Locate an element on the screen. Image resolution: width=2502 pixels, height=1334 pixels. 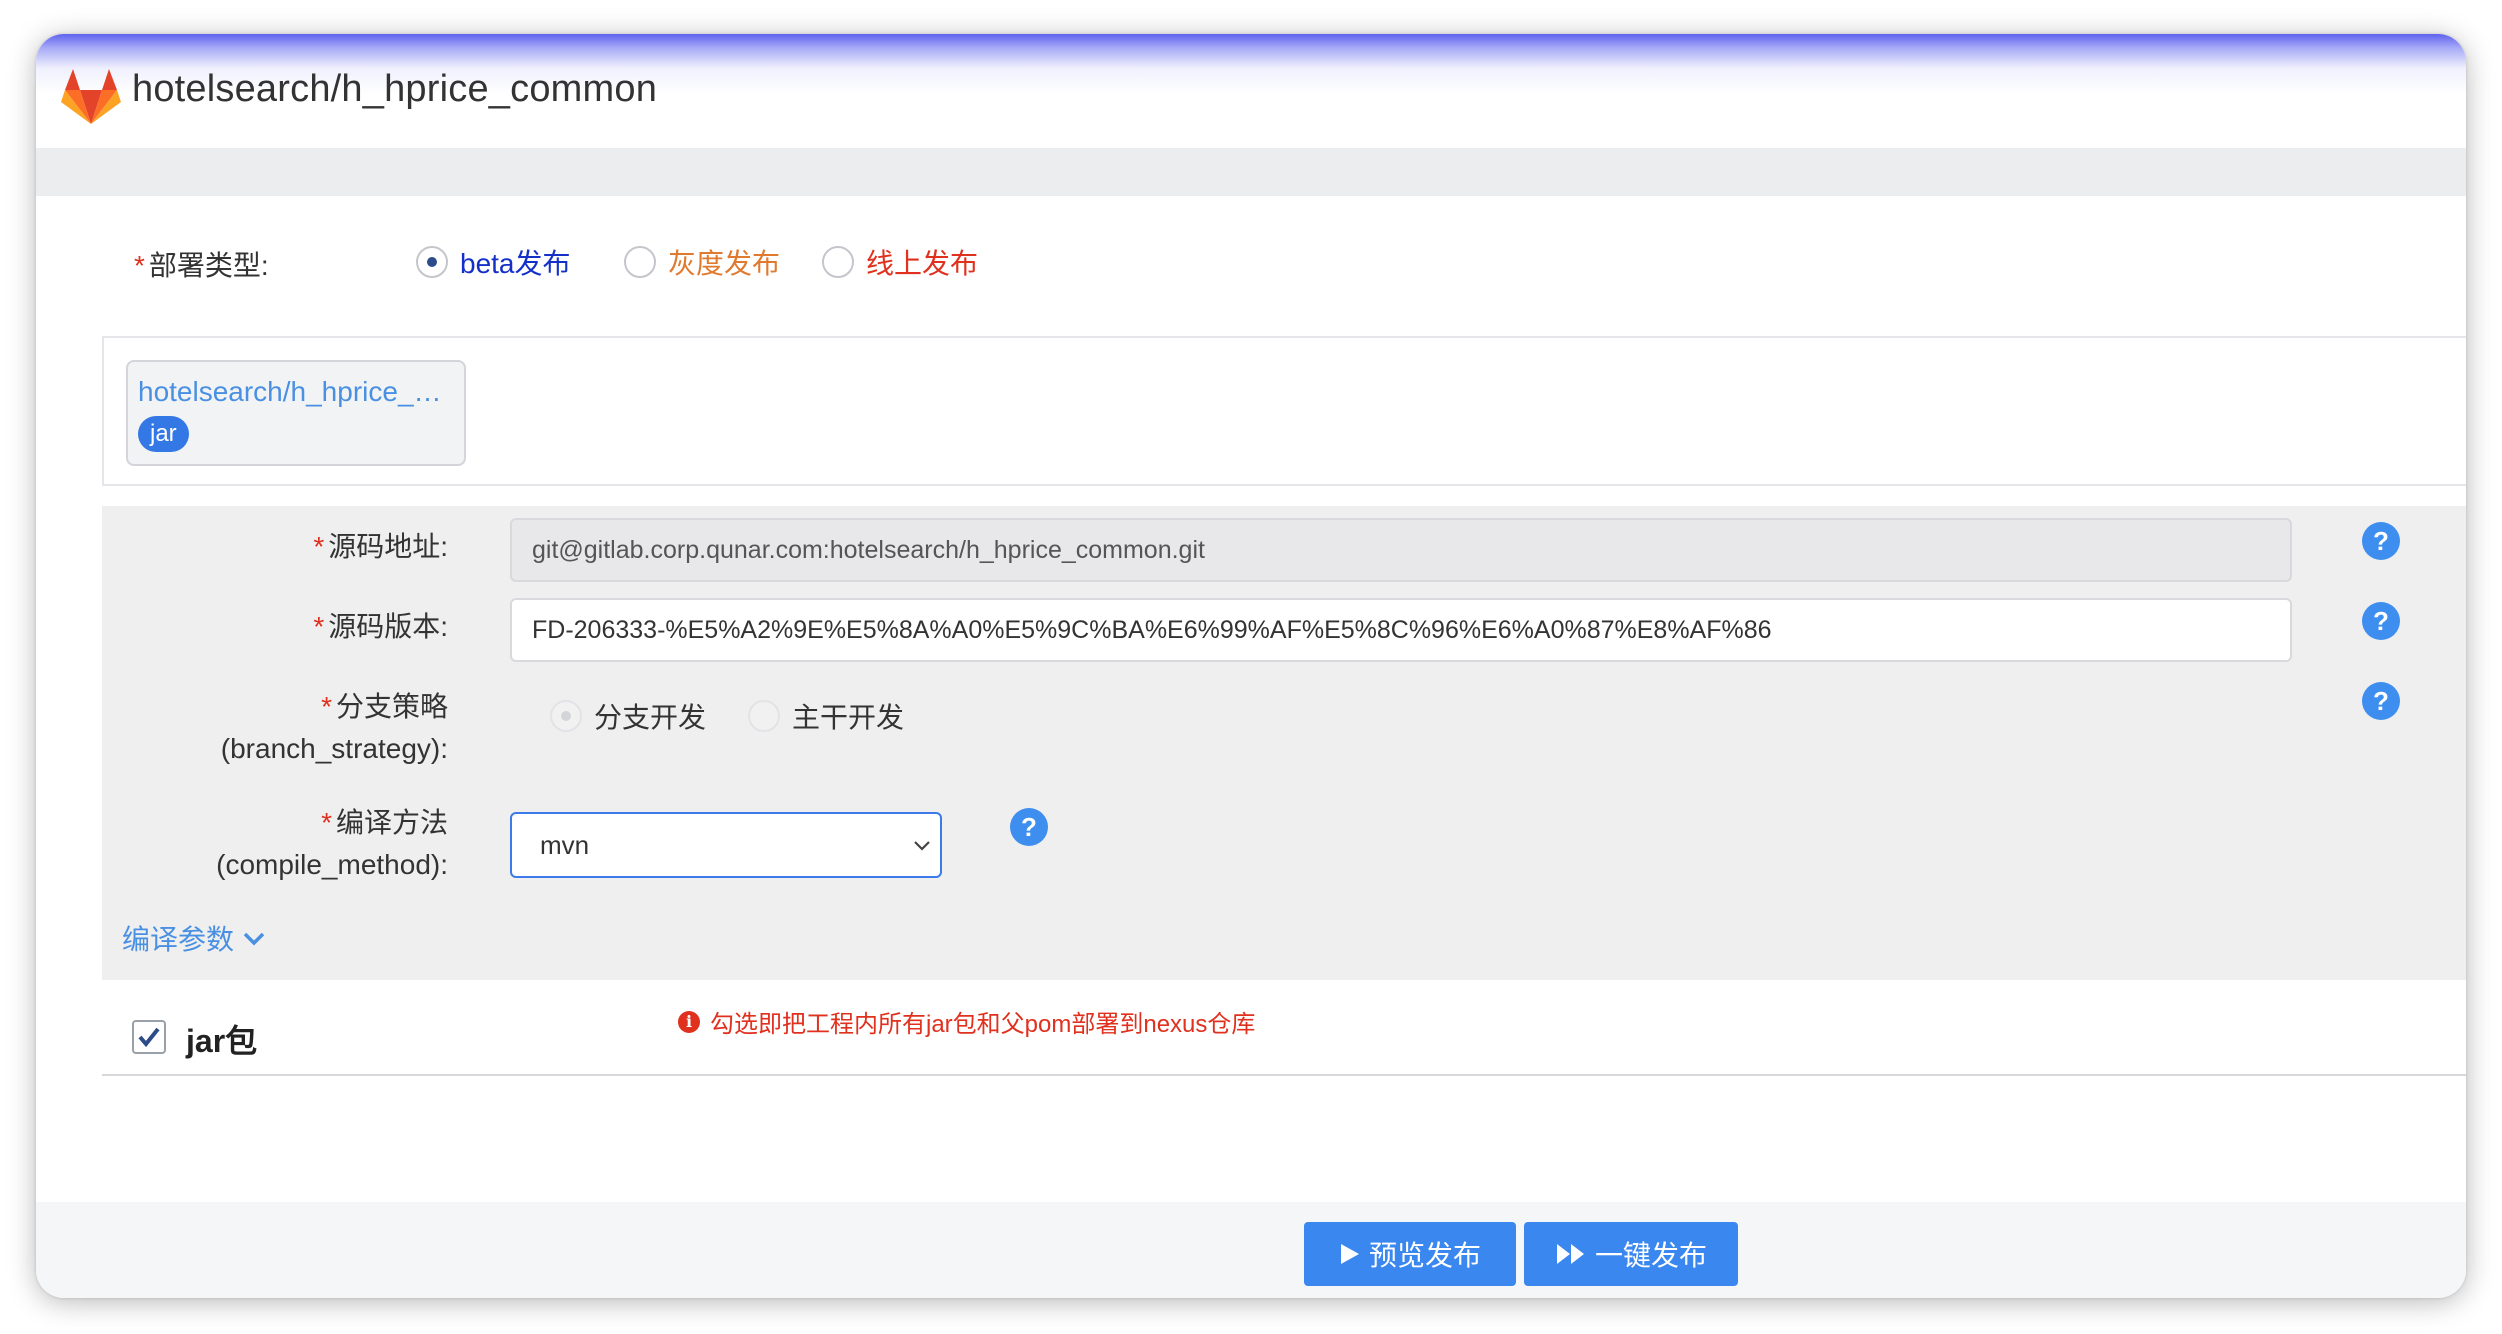
jar-tip-text: 勾选即把工程内所有jar包和父pom部署到nexus仓库 is located at coordinates (983, 1024).